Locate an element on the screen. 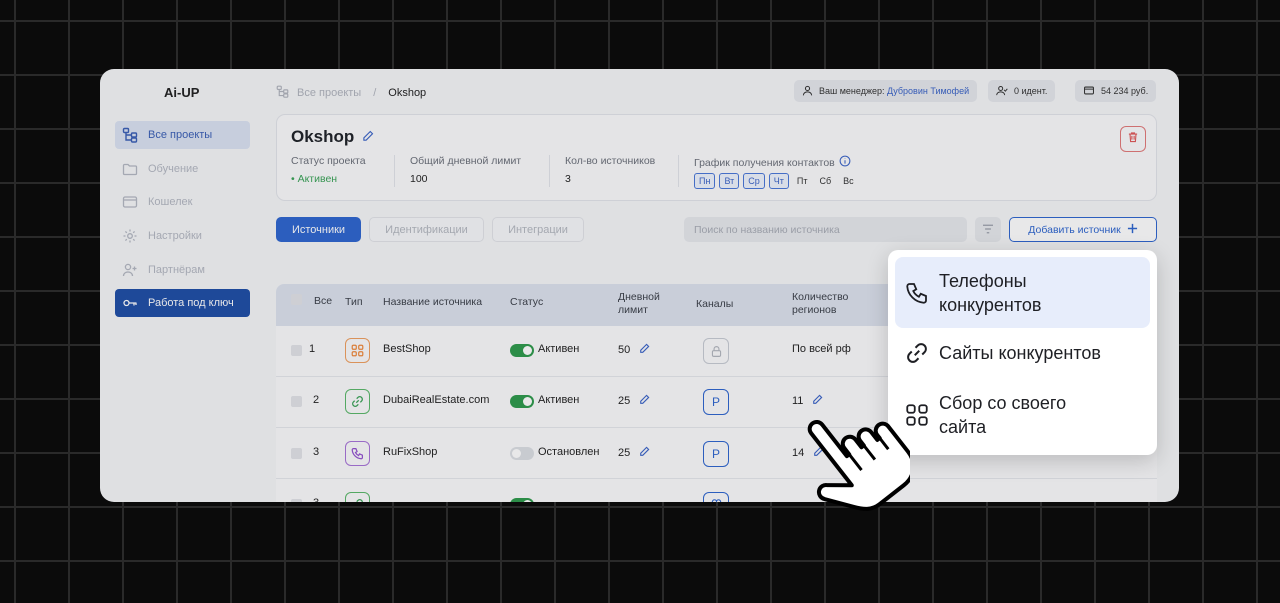  sidebar-item-all-projects: Все проекты is located at coordinates (182, 135).